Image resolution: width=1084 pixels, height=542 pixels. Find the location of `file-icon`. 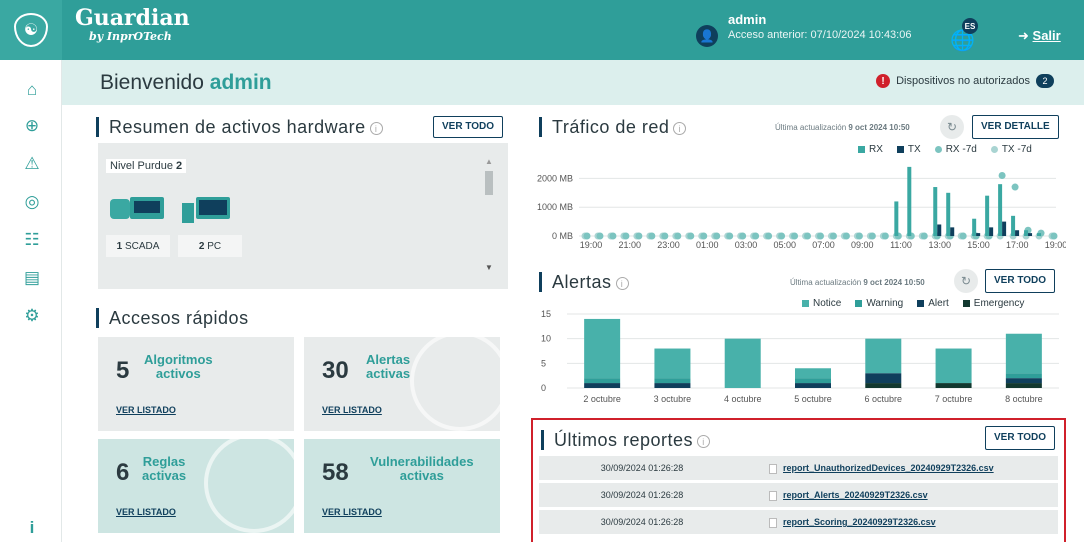

file-icon is located at coordinates (773, 468).